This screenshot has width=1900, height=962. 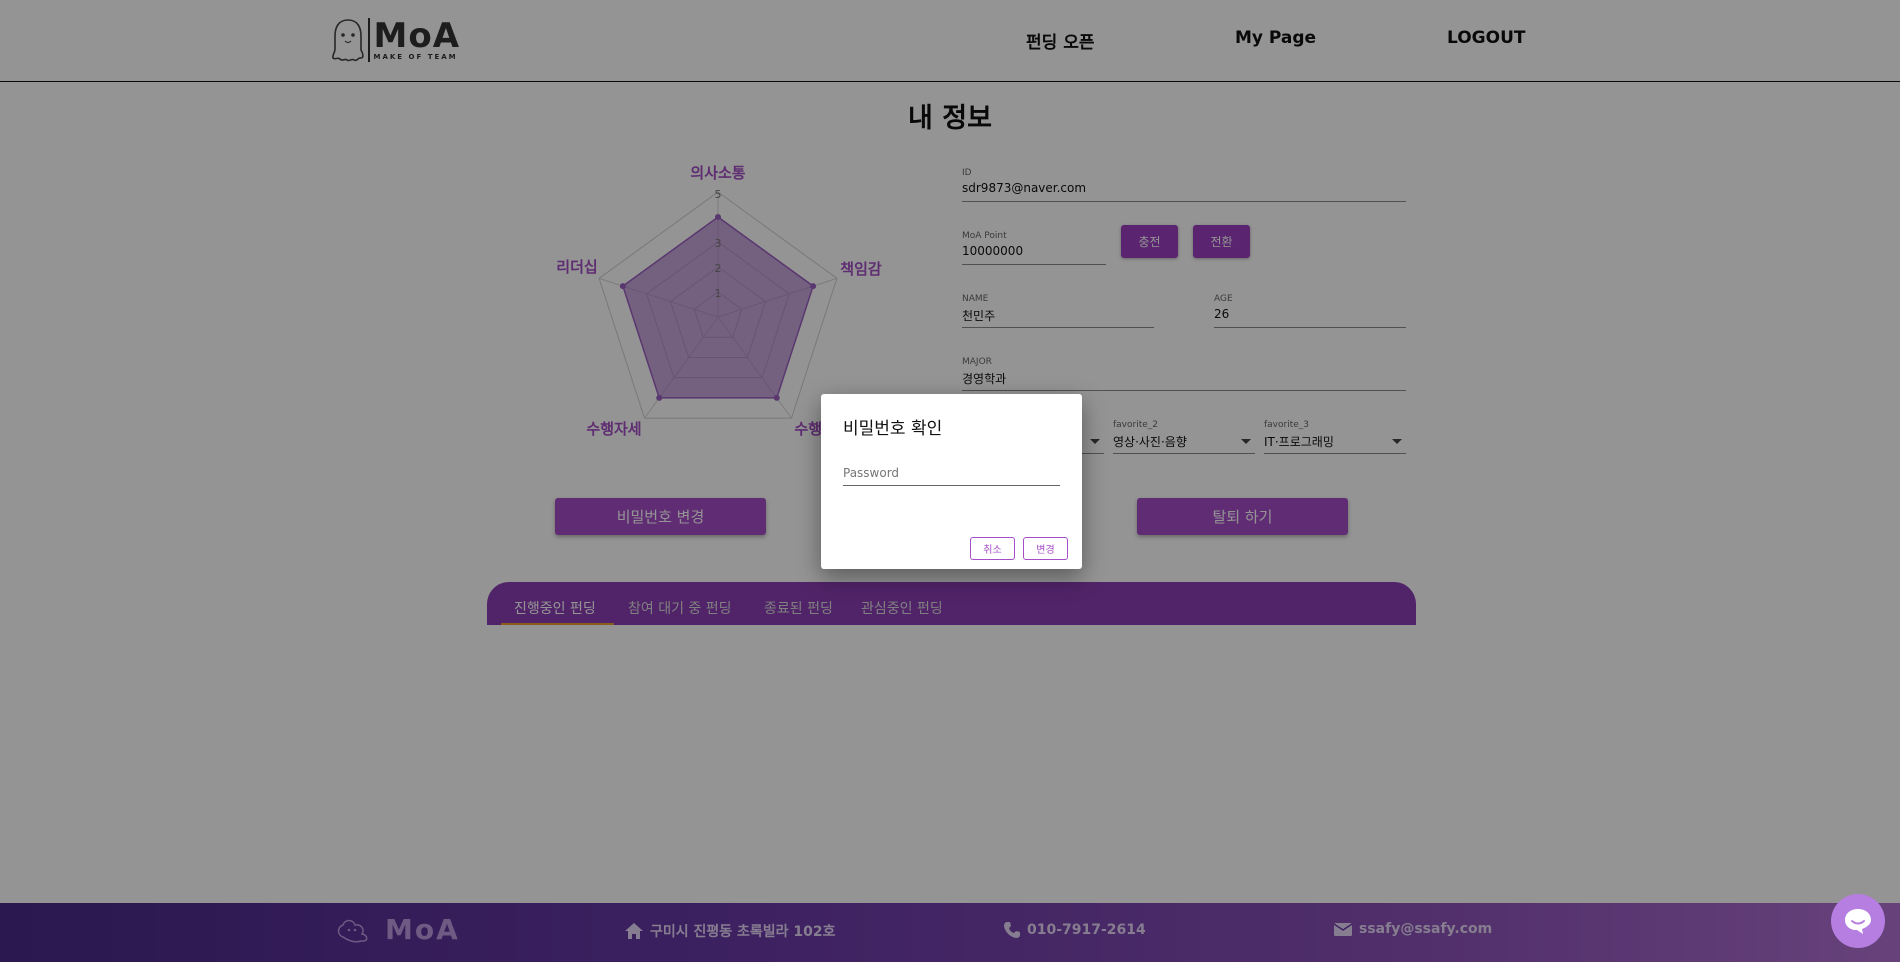 I want to click on chat-bubble-icon, so click(x=1858, y=921).